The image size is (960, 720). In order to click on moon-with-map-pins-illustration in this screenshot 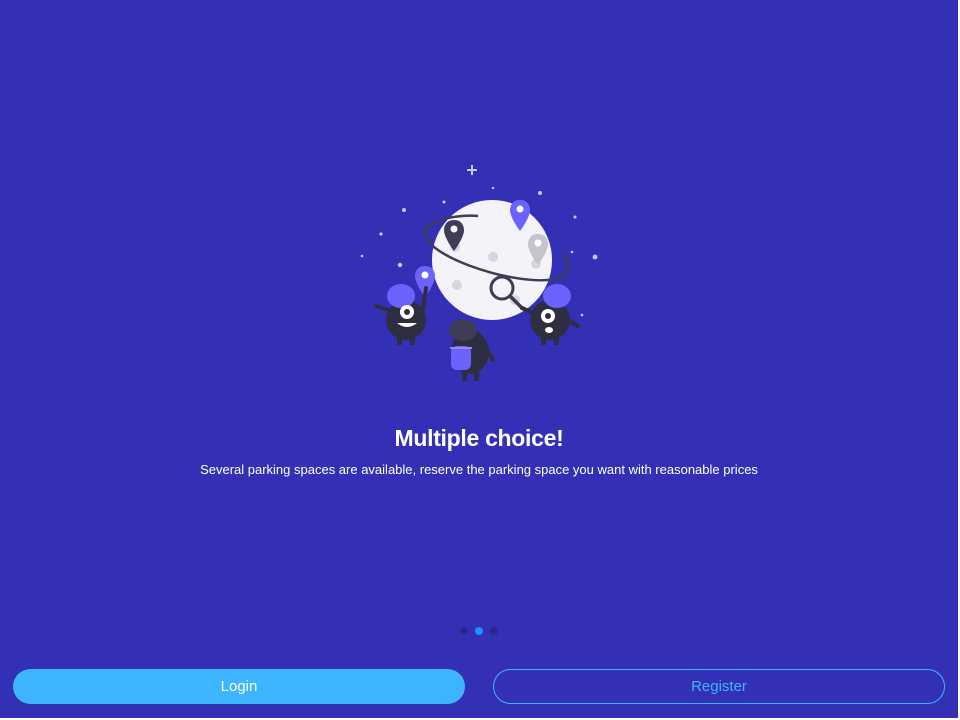, I will do `click(479, 273)`.